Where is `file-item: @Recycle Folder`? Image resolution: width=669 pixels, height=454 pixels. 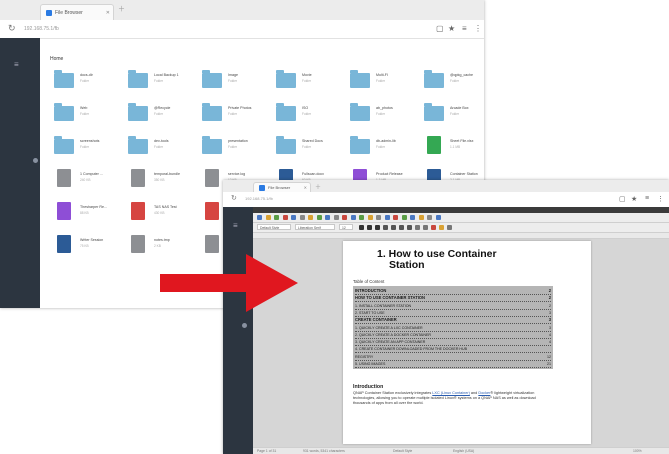
file-item: @Recycle Folder is located at coordinates (159, 119).